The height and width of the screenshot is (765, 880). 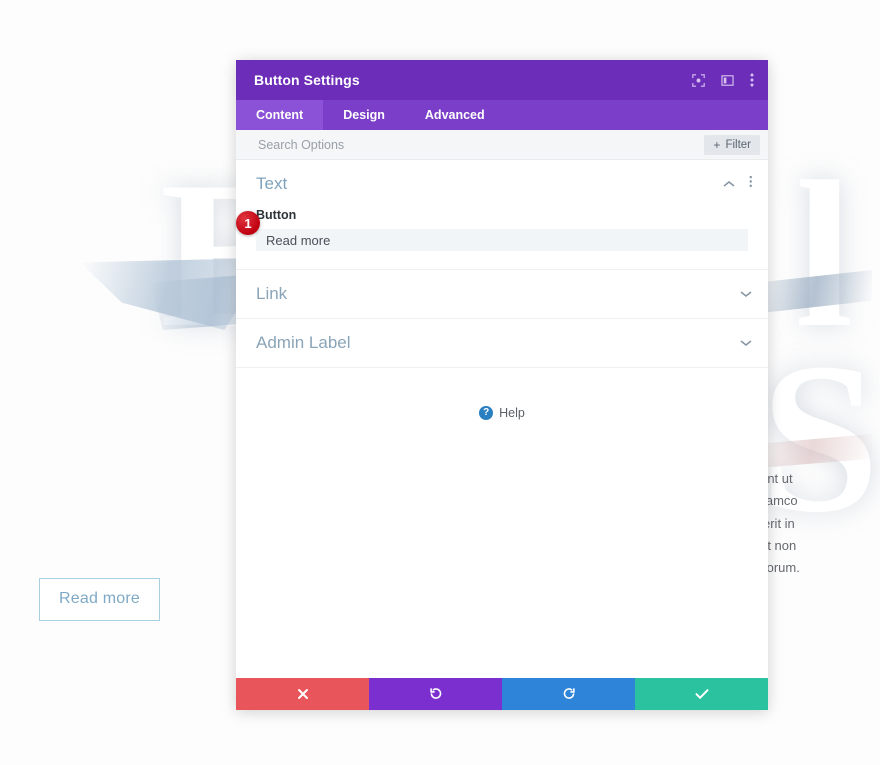 I want to click on modal-footer, so click(x=502, y=694).